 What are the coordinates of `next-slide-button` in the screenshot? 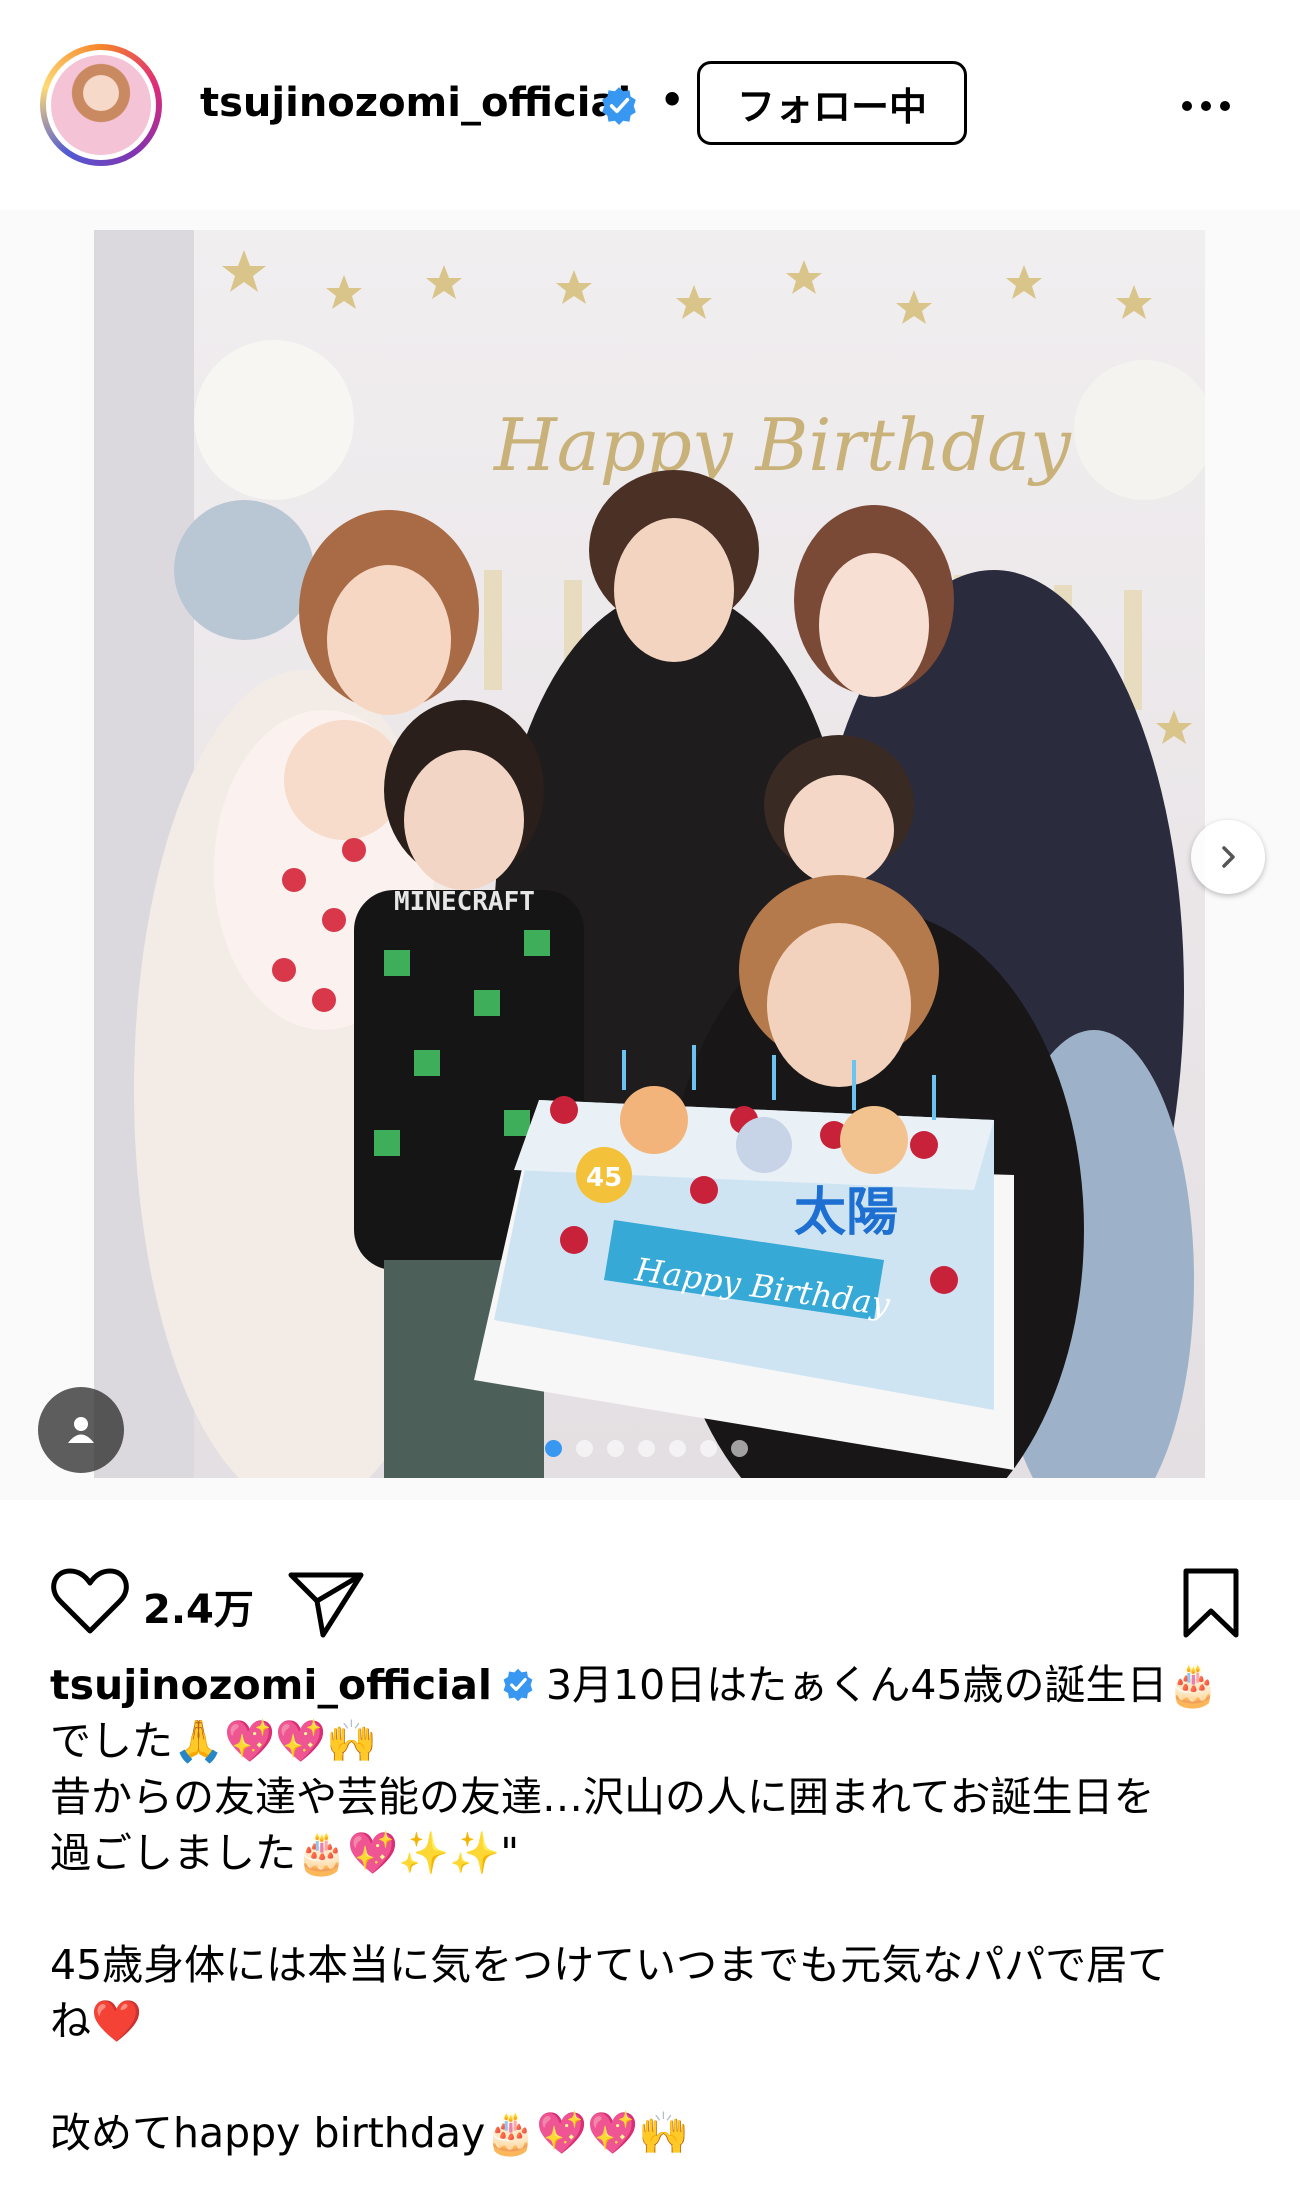 It's located at (1228, 857).